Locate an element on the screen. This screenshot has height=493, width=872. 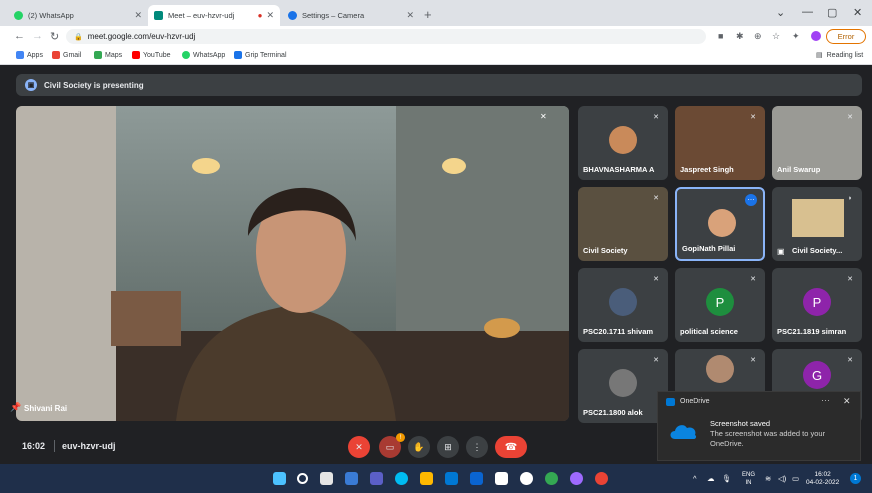
bookmark-maps: Maps is located at coordinates (108, 55).